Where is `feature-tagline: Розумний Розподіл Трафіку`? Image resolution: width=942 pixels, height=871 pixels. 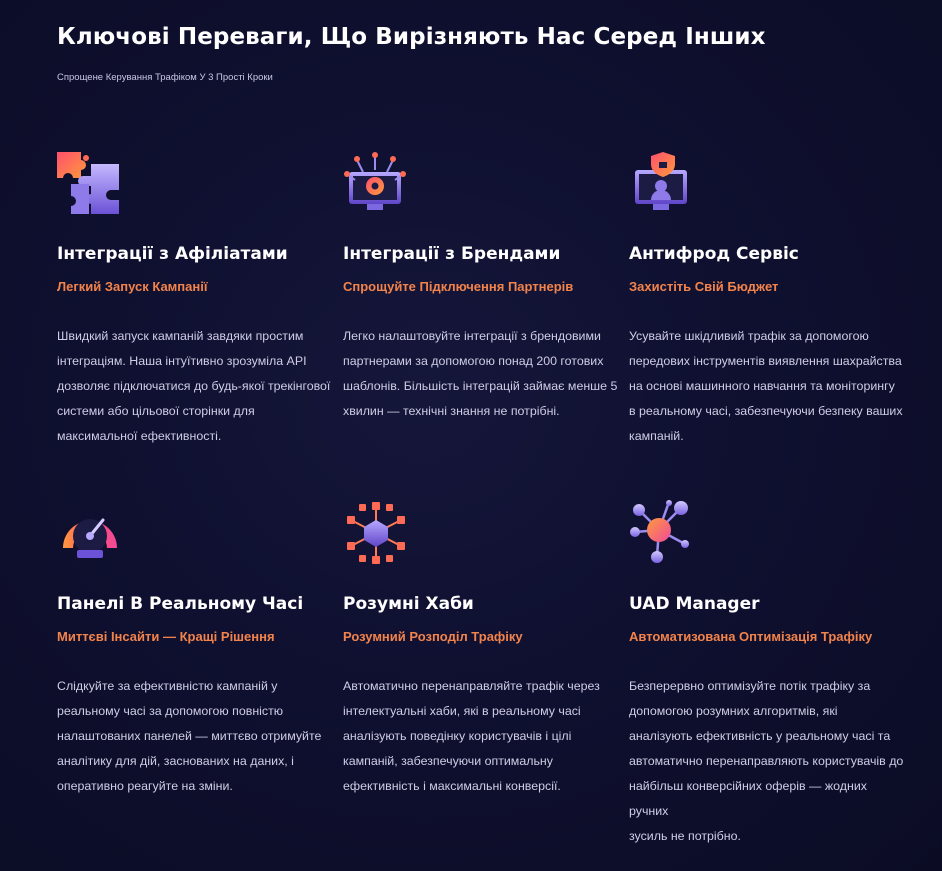
feature-tagline: Розумний Розподіл Трафіку is located at coordinates (433, 636).